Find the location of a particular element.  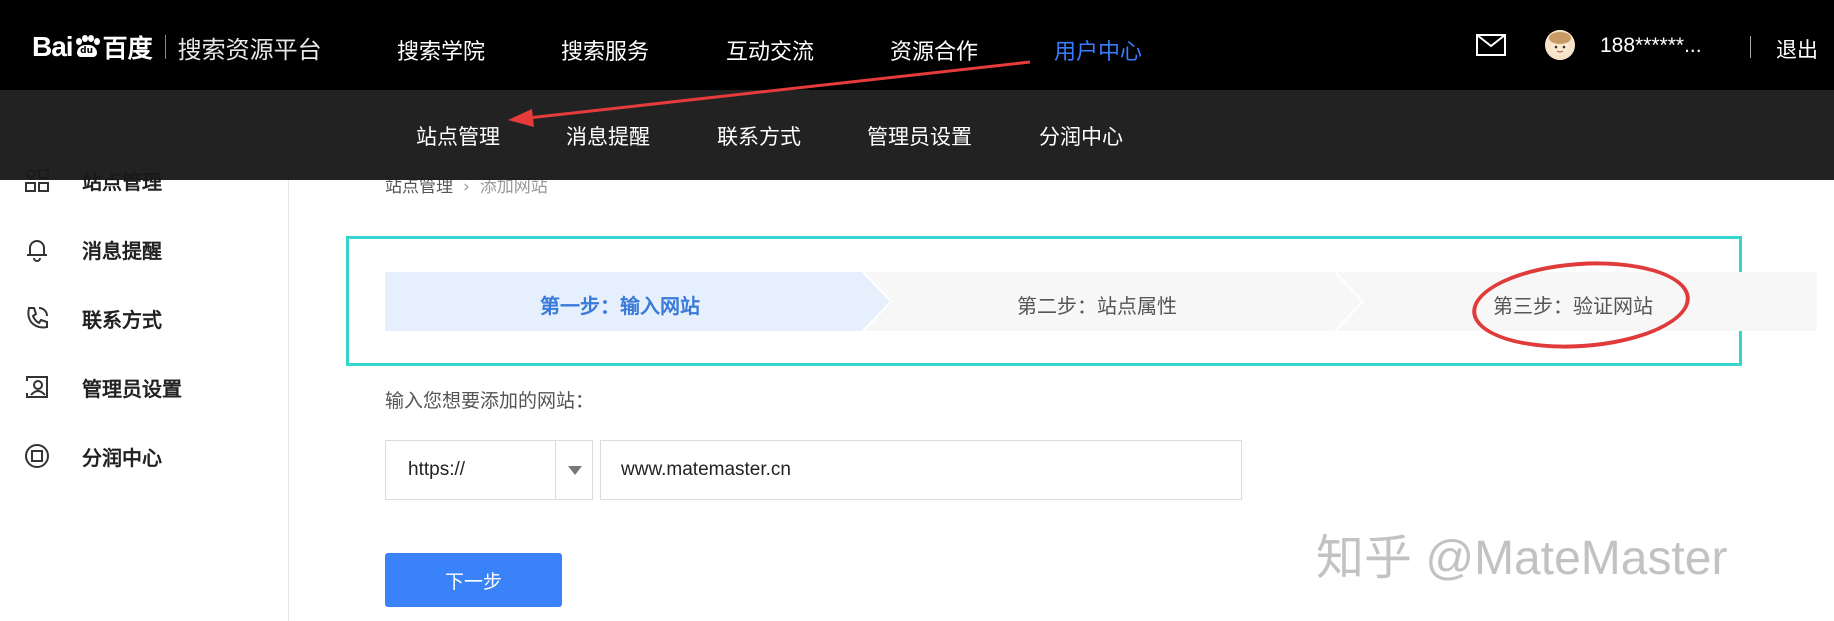

breadcrumb-current: 添加网站 is located at coordinates (513, 187).